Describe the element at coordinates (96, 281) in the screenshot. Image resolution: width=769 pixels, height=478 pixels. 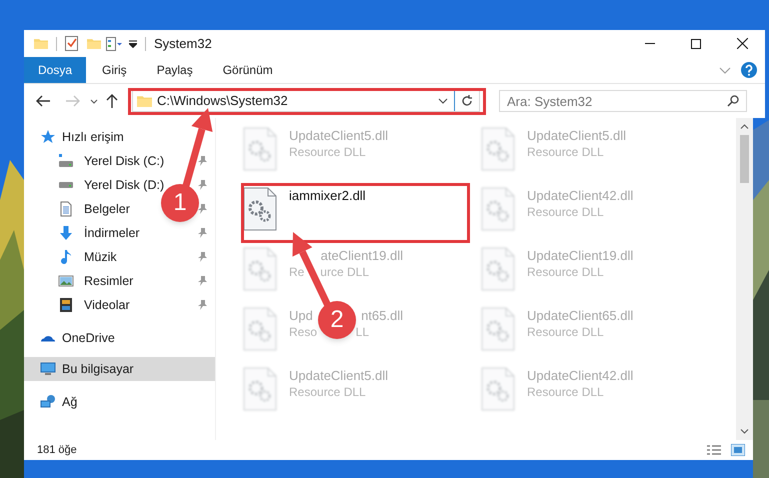
I see `sidebar-item: Resimler` at that location.